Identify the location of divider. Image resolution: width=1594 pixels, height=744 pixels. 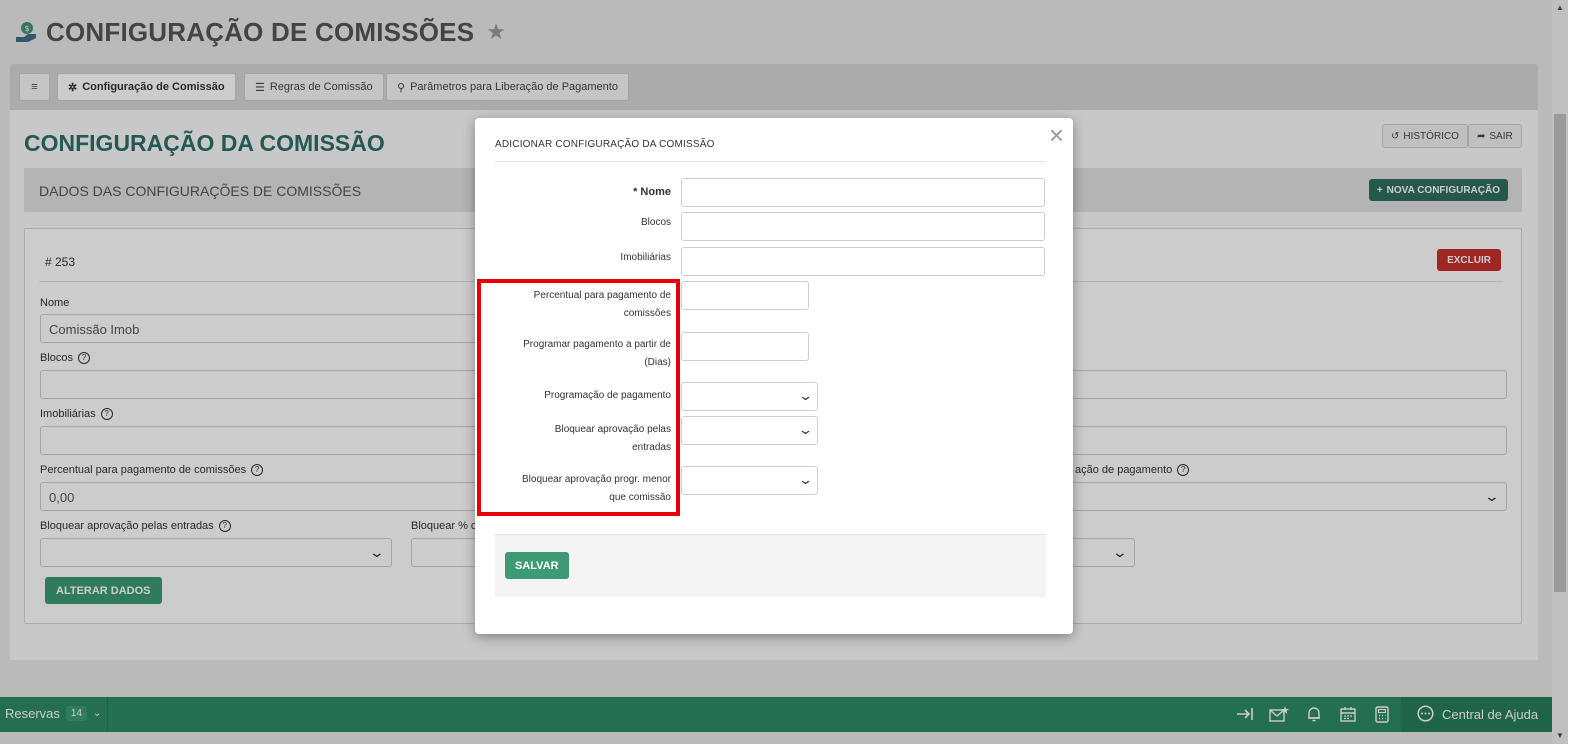
(770, 161).